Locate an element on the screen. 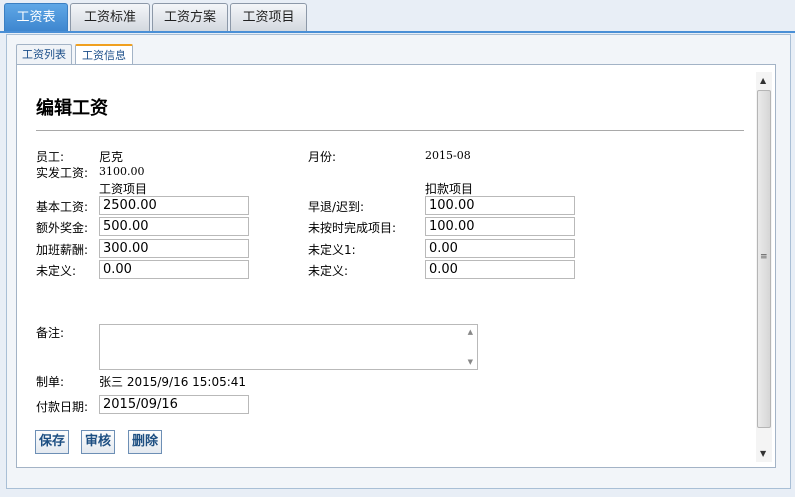 This screenshot has width=795, height=497. basic-salary-label: 基本工资: is located at coordinates (62, 207).